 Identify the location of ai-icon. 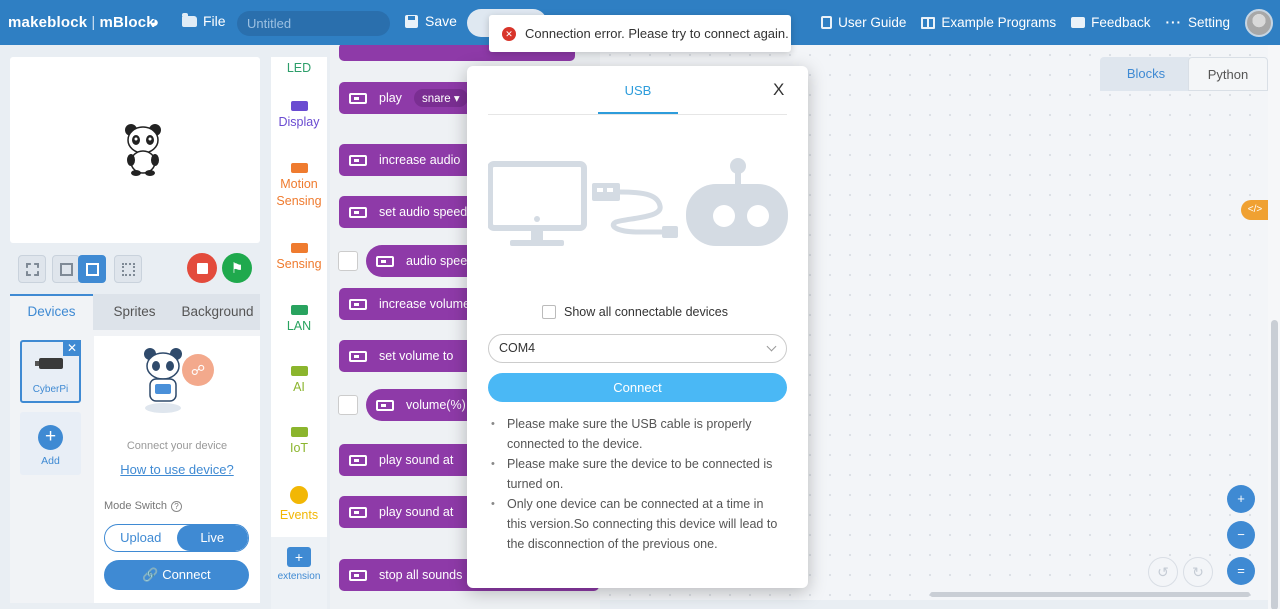
(299, 371).